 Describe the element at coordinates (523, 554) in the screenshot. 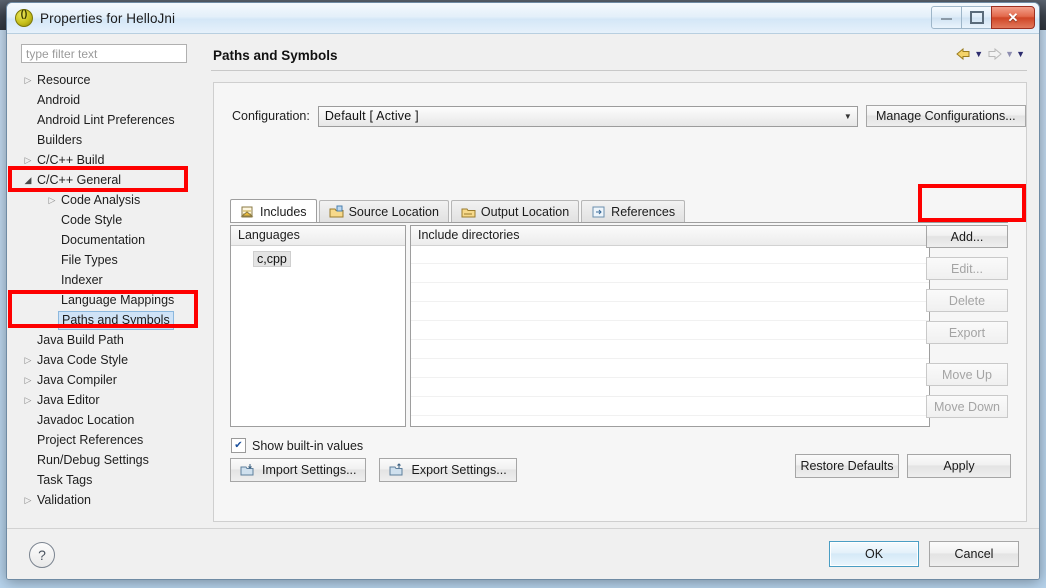

I see `dialog-footer: ? OK Cancel` at that location.